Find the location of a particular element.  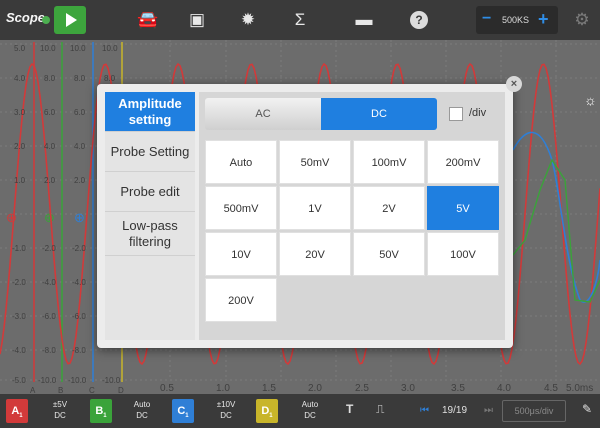

range-option-20v: 20V is located at coordinates (315, 254).